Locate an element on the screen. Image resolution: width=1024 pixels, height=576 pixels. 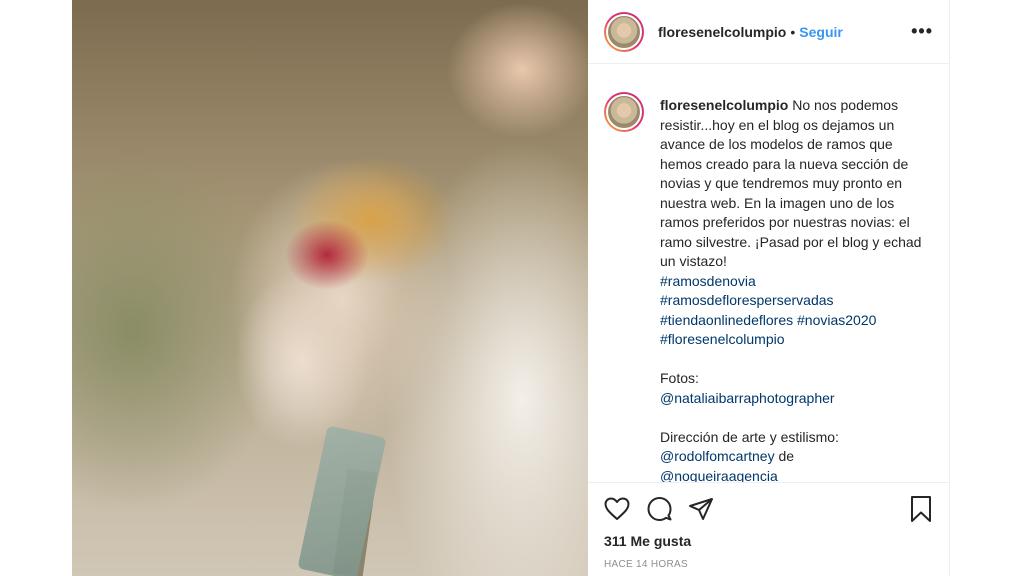
photos-label: Fotos: is located at coordinates (679, 378).